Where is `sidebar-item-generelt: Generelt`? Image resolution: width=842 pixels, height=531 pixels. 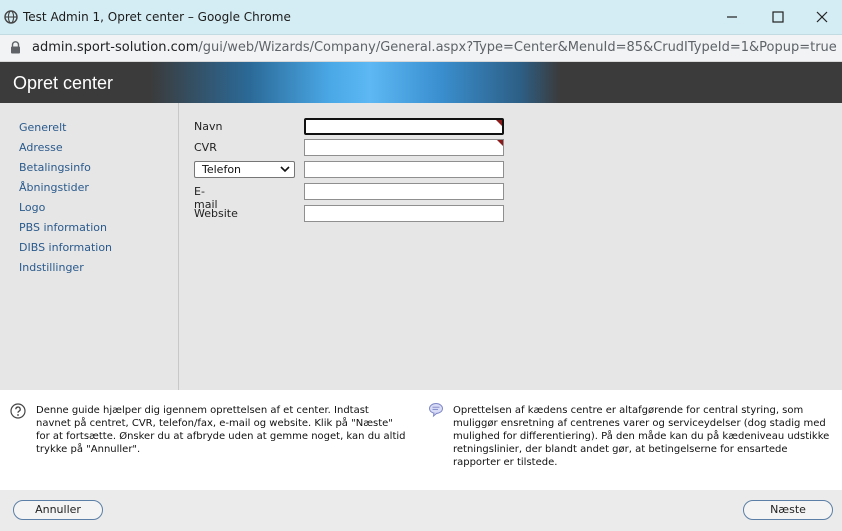 sidebar-item-generelt: Generelt is located at coordinates (65, 131).